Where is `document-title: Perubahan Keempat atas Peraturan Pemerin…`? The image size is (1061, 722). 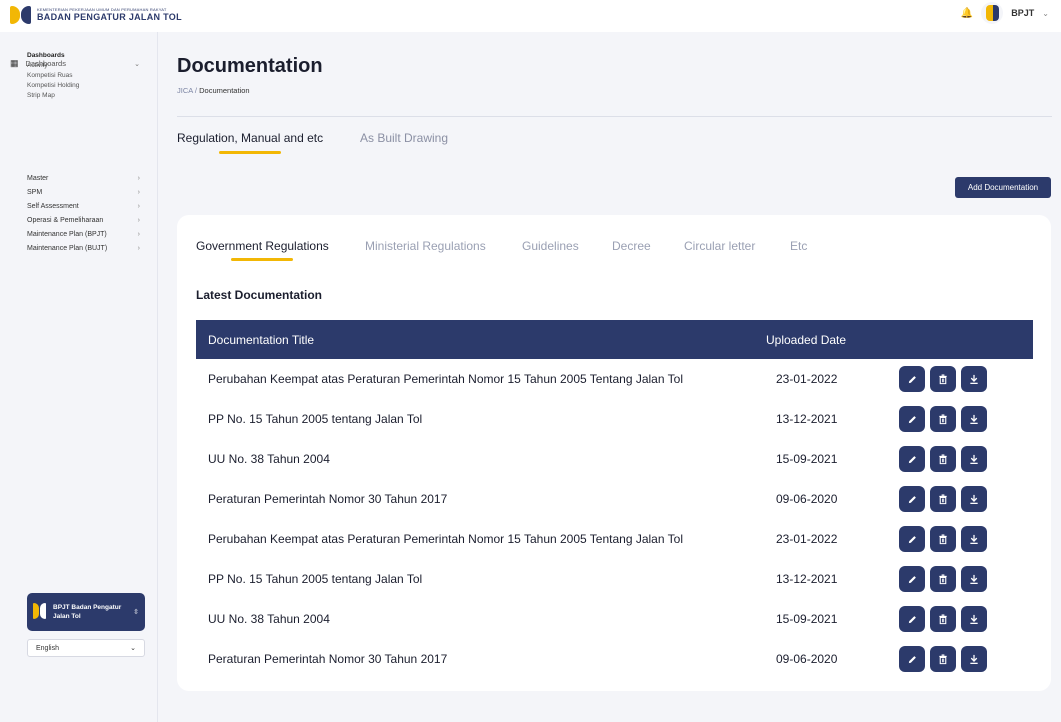
document-title: Perubahan Keempat atas Peraturan Pemerin… is located at coordinates (445, 539).